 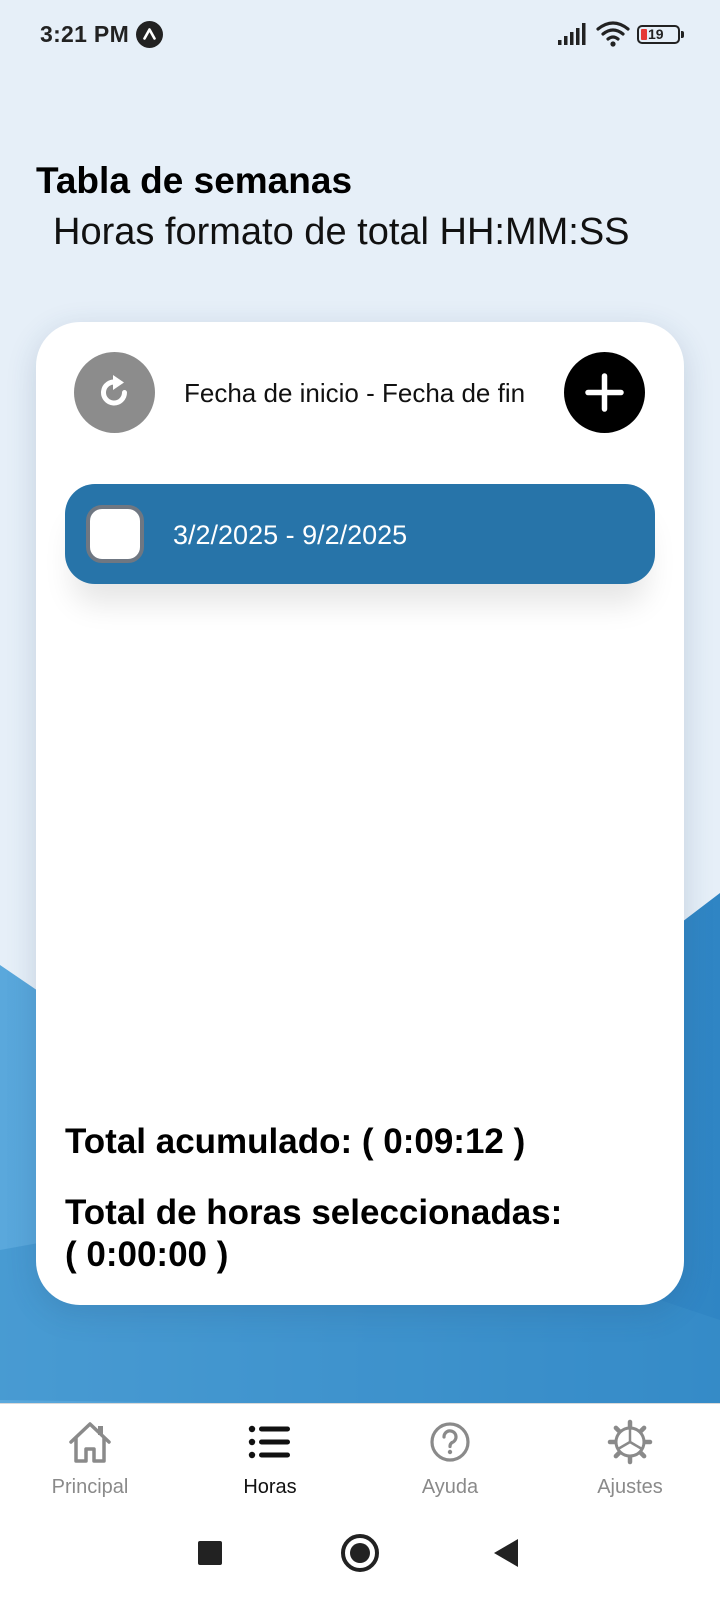 I want to click on week-range-label: 3/2/2025 - 9/2/2025, so click(x=290, y=535).